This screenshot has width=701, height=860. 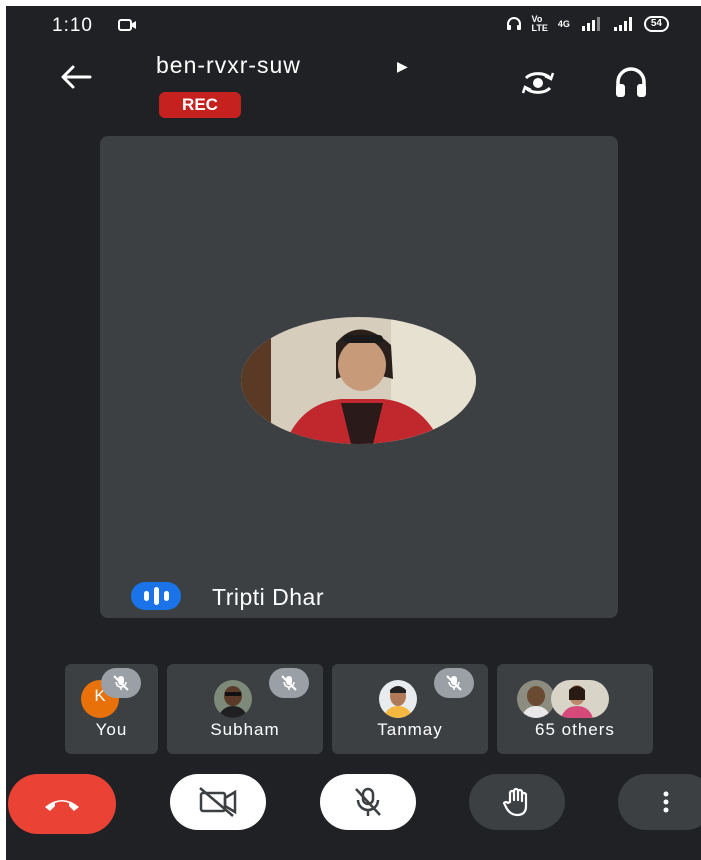 I want to click on status-icons: Vo LTE 4G 54, so click(x=587, y=24).